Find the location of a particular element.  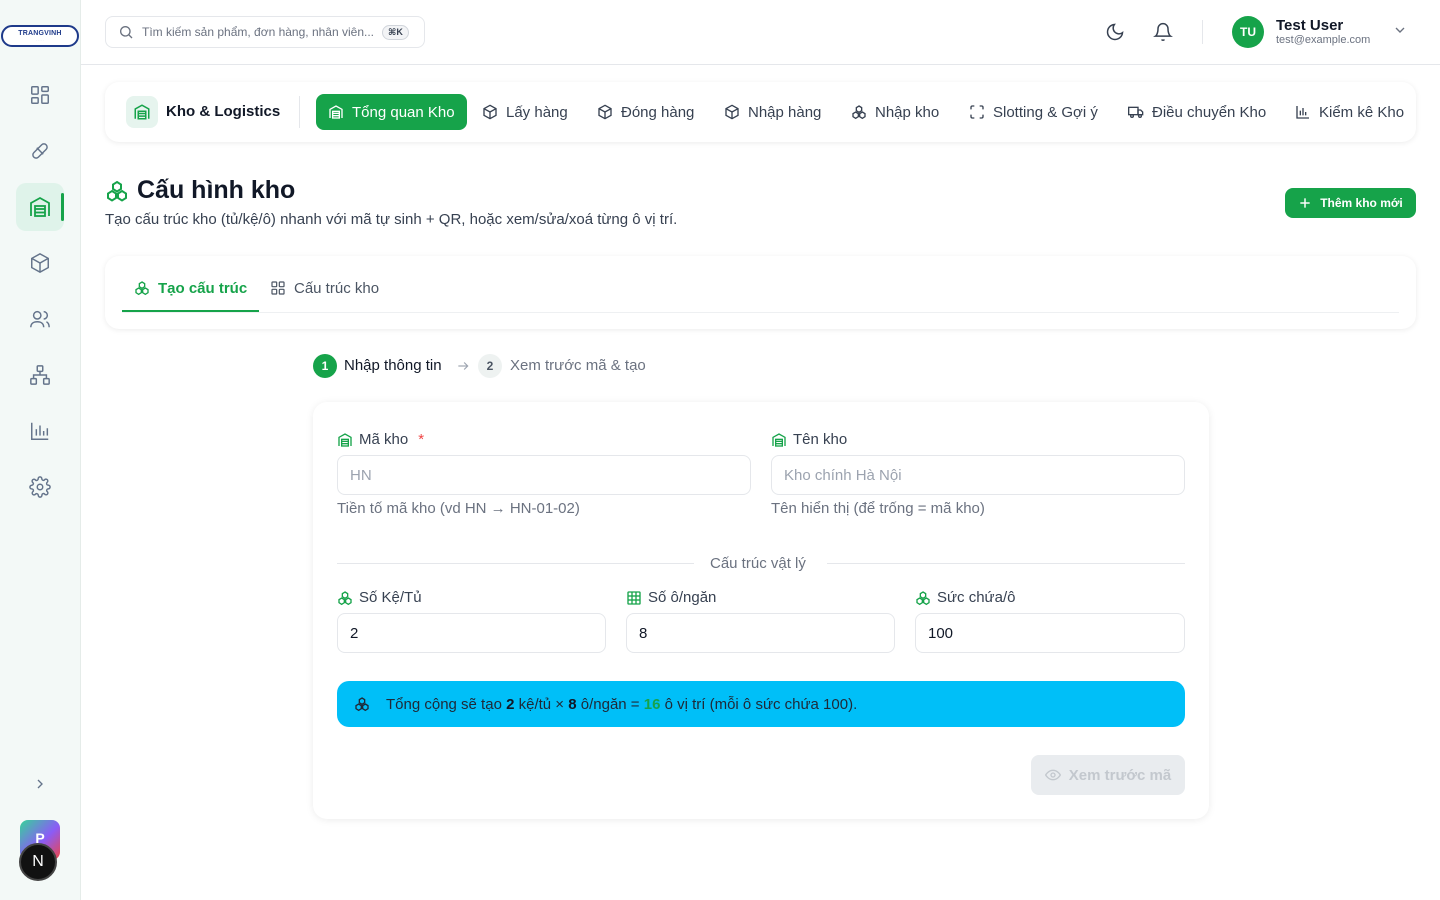

chevron-right-icon is located at coordinates (40, 784).